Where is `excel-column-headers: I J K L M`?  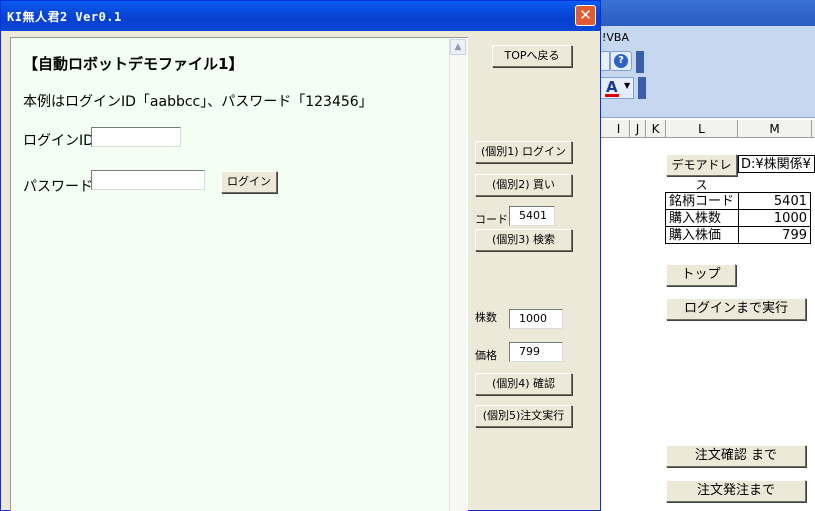 excel-column-headers: I J K L M is located at coordinates (705, 129).